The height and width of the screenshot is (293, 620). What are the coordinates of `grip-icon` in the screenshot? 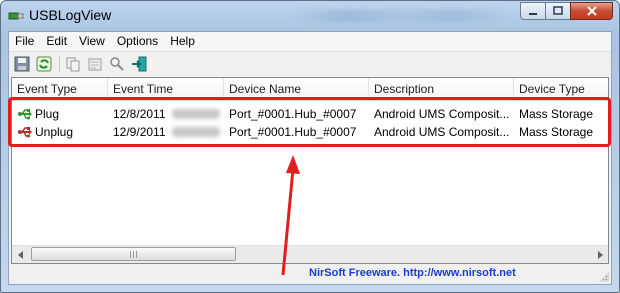 It's located at (133, 254).